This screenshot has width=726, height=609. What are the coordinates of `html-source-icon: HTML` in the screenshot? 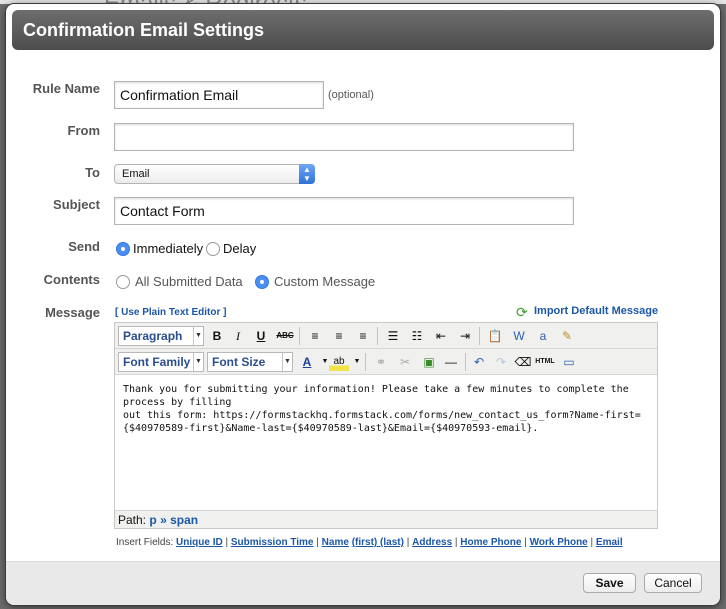 It's located at (545, 362).